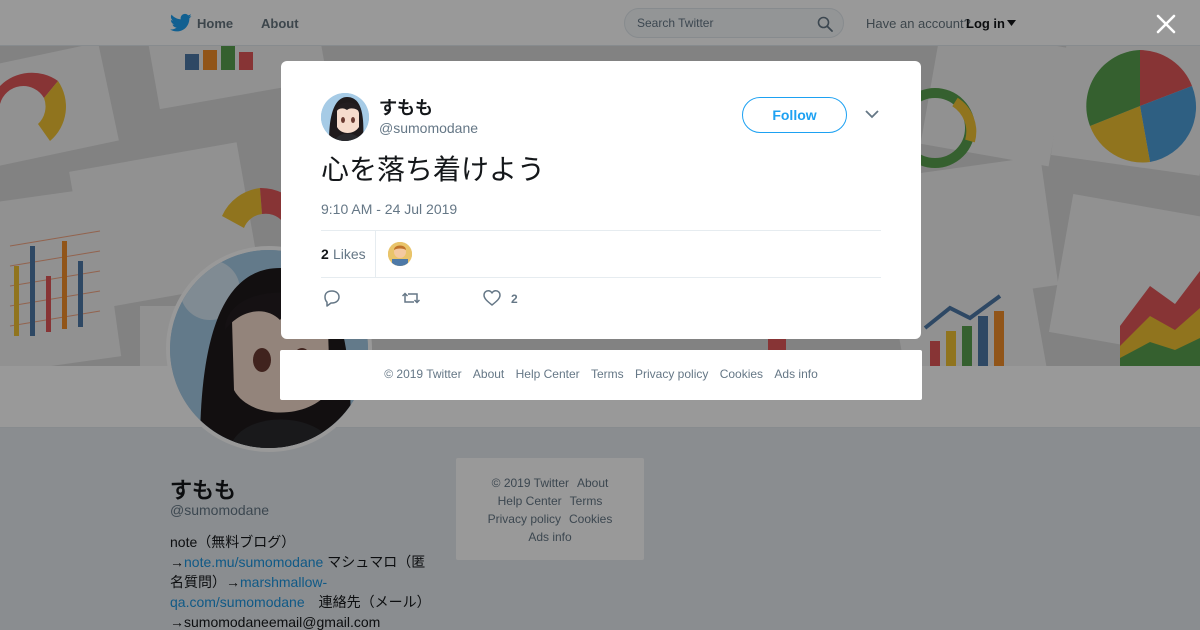  What do you see at coordinates (332, 298) in the screenshot?
I see `reply-icon` at bounding box center [332, 298].